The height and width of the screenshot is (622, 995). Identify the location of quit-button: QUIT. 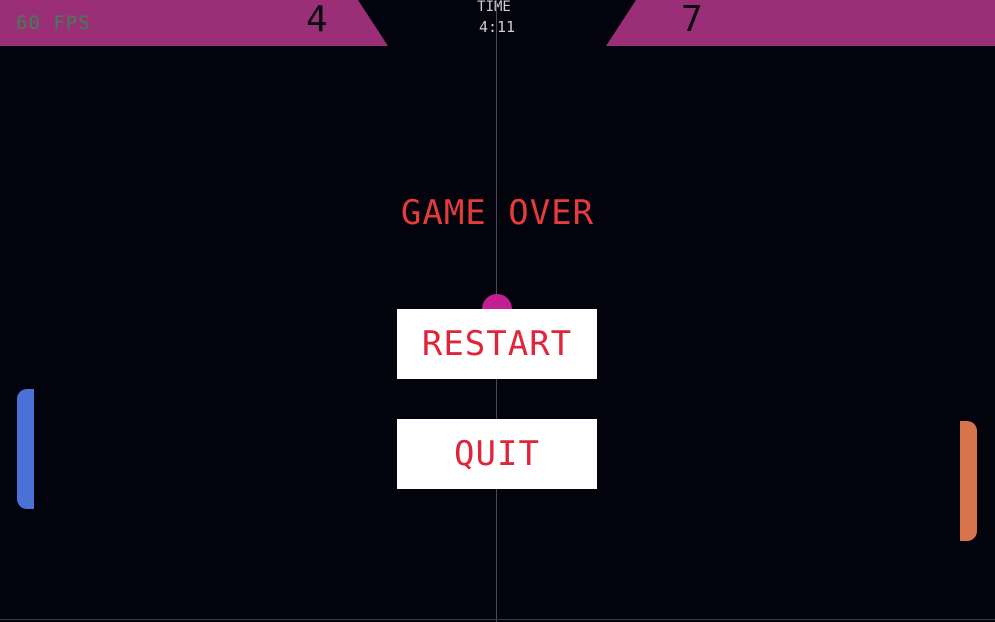
(497, 454).